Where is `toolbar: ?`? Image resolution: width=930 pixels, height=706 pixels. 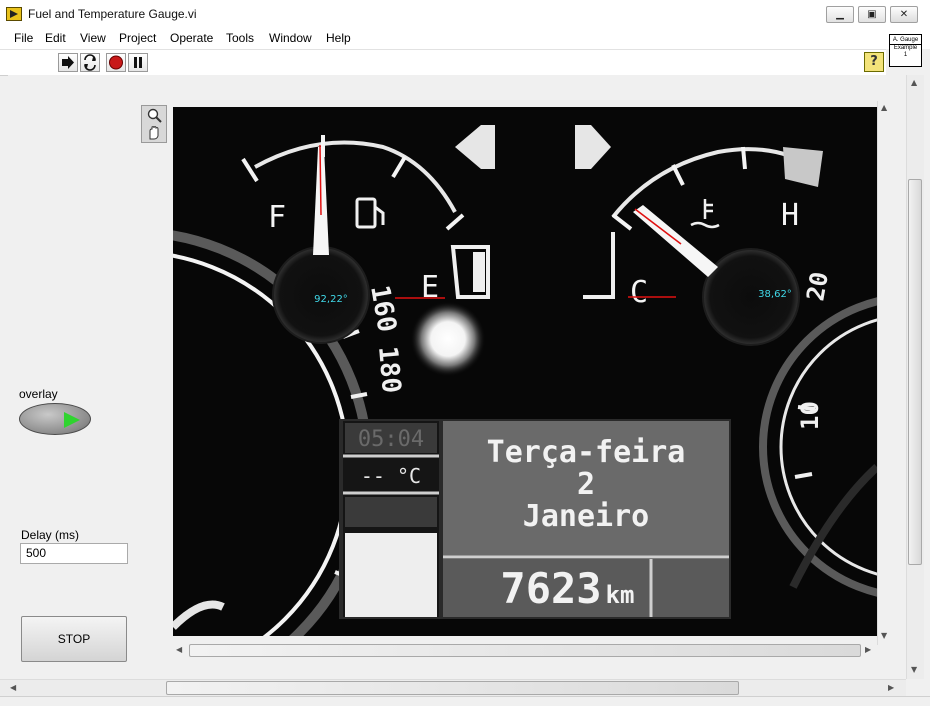
toolbar: ? is located at coordinates (443, 62).